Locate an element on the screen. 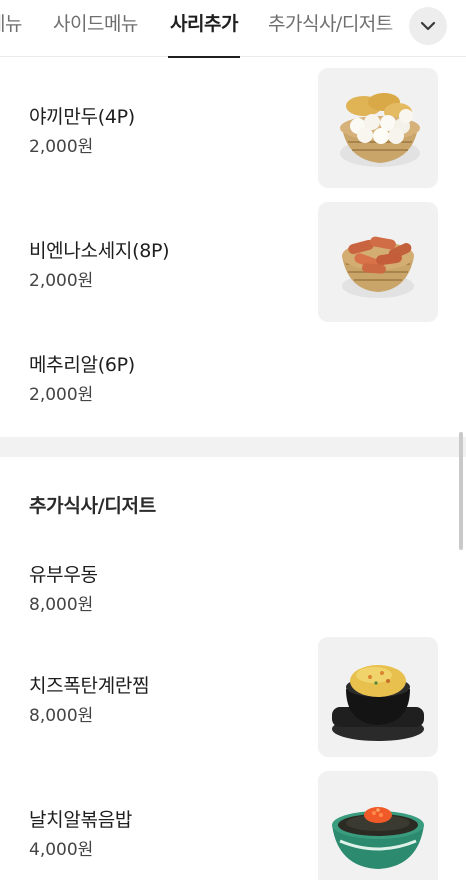 Image resolution: width=466 pixels, height=880 pixels. roe-fried-rice-image is located at coordinates (378, 825).